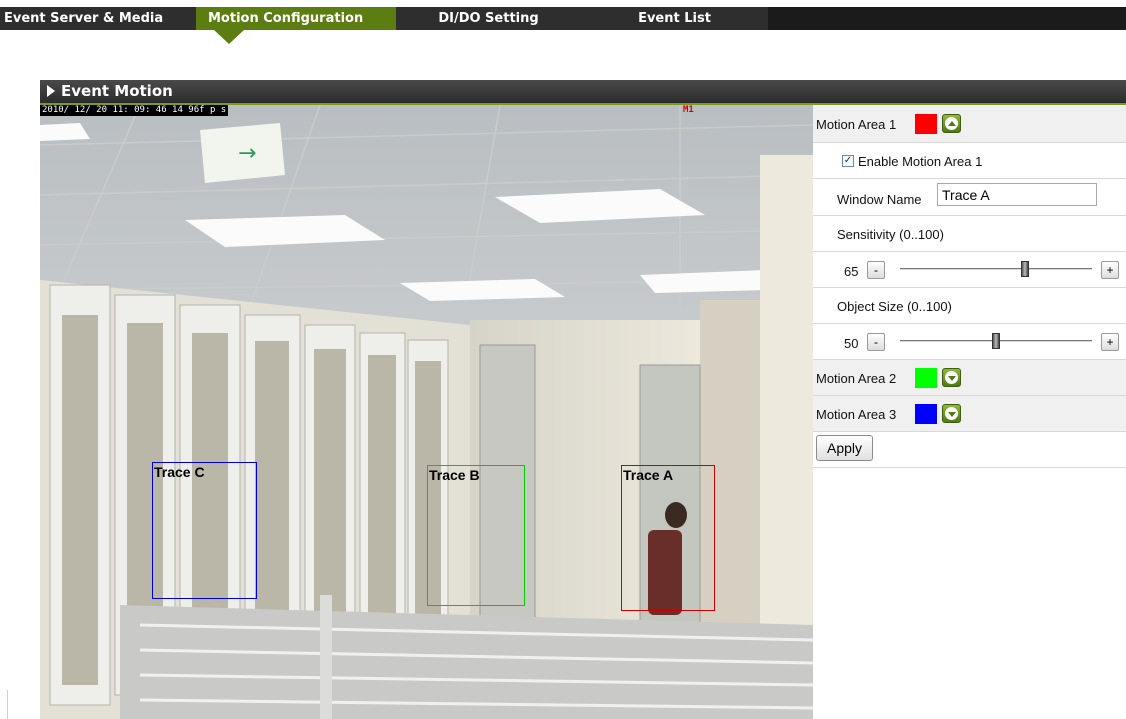 The height and width of the screenshot is (719, 1126). What do you see at coordinates (969, 234) in the screenshot?
I see `sensitivity-label-row: Sensitivity (0..100)` at bounding box center [969, 234].